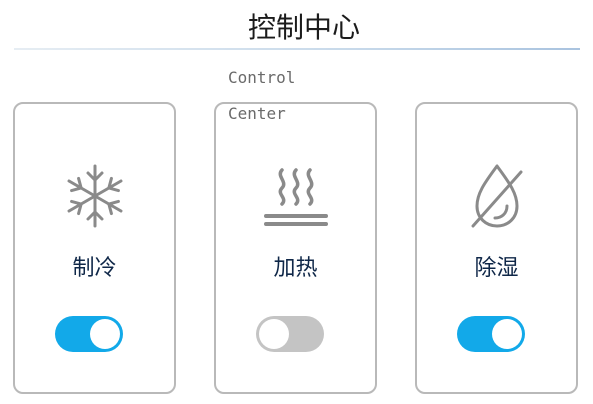 Image resolution: width=593 pixels, height=404 pixels. What do you see at coordinates (497, 196) in the screenshot?
I see `drop-off-icon` at bounding box center [497, 196].